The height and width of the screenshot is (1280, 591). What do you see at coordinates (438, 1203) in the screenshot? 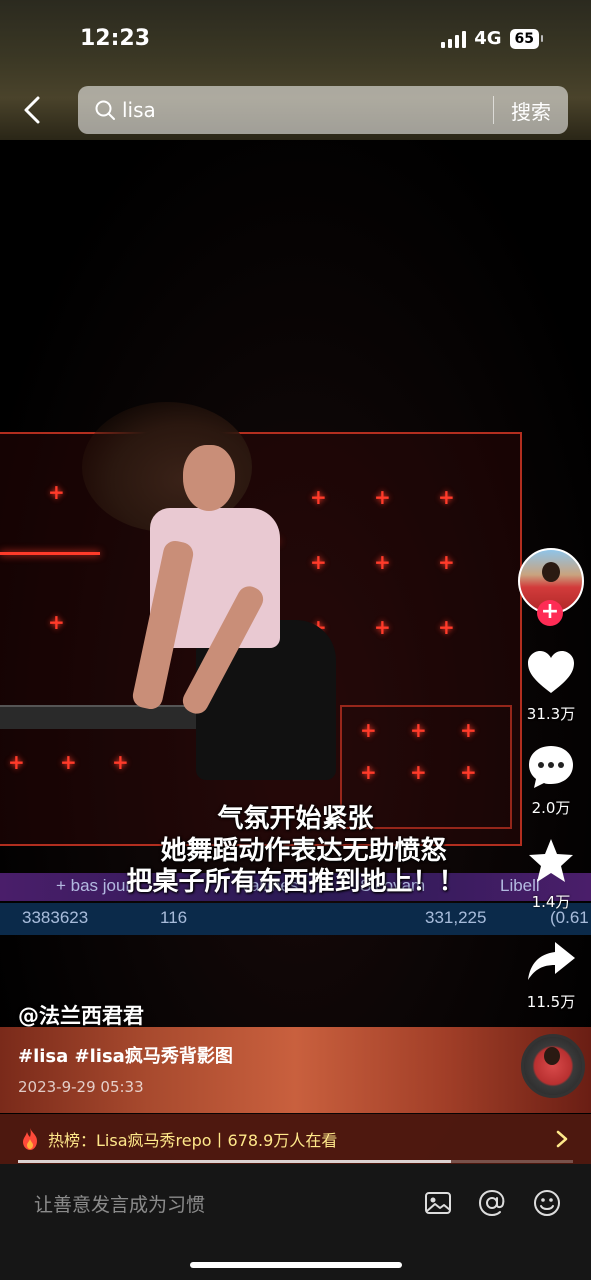
I see `image-icon` at bounding box center [438, 1203].